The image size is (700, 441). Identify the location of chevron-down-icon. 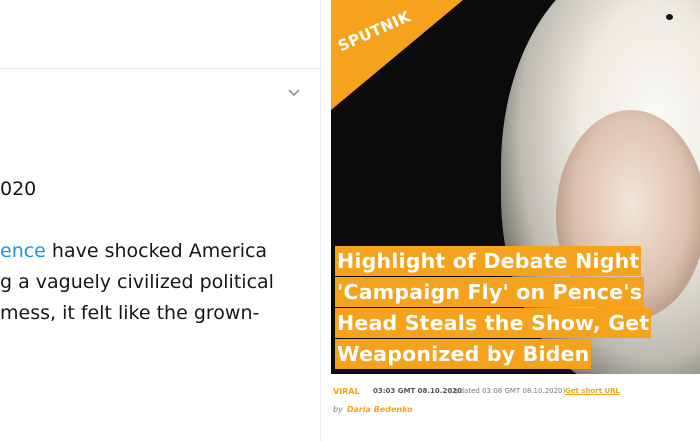
(294, 93).